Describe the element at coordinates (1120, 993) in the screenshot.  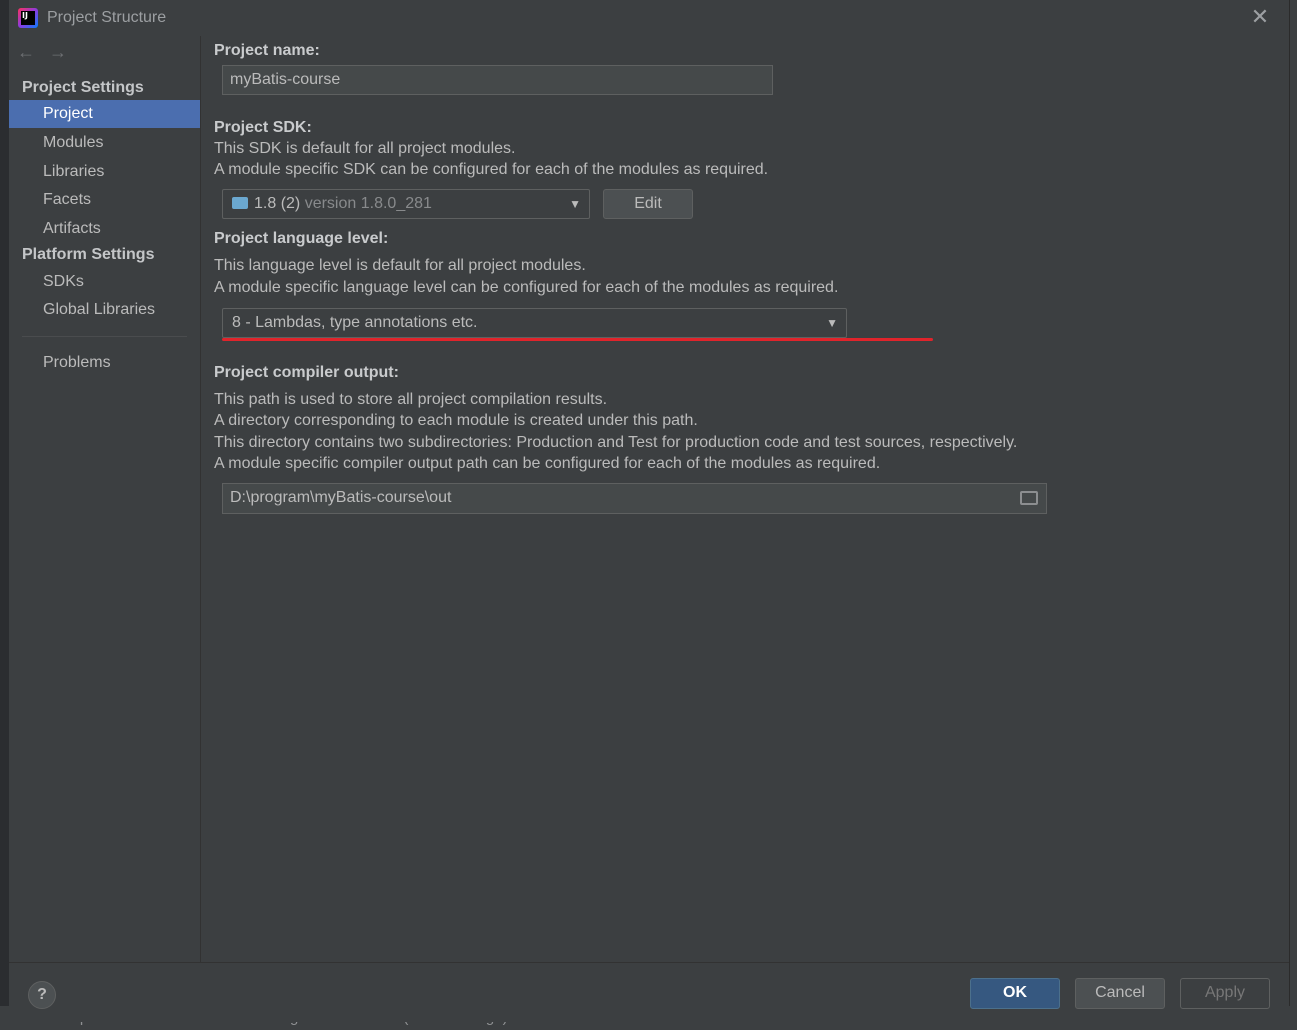
I see `cancel-button: Cancel` at that location.